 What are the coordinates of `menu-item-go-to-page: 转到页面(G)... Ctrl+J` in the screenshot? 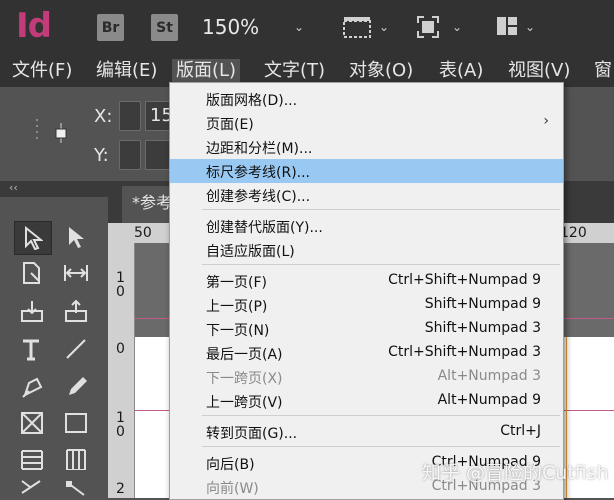 It's located at (366, 432).